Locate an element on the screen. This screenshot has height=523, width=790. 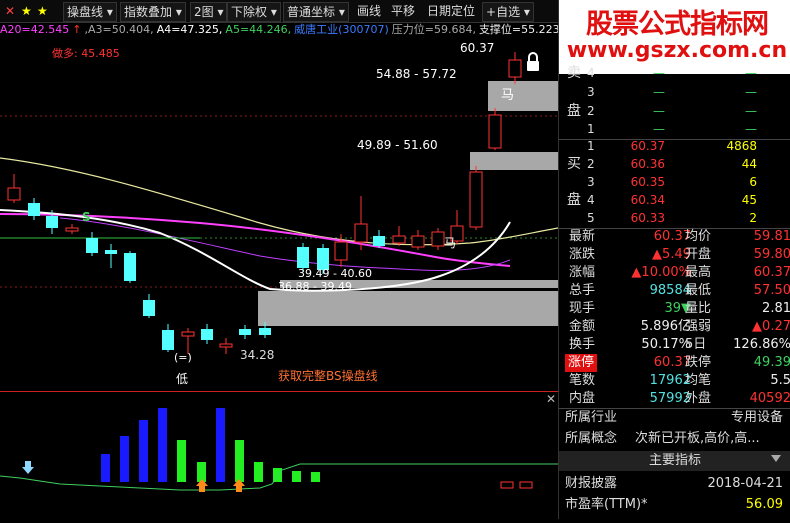
quote-key: 均价 is located at coordinates (698, 236).